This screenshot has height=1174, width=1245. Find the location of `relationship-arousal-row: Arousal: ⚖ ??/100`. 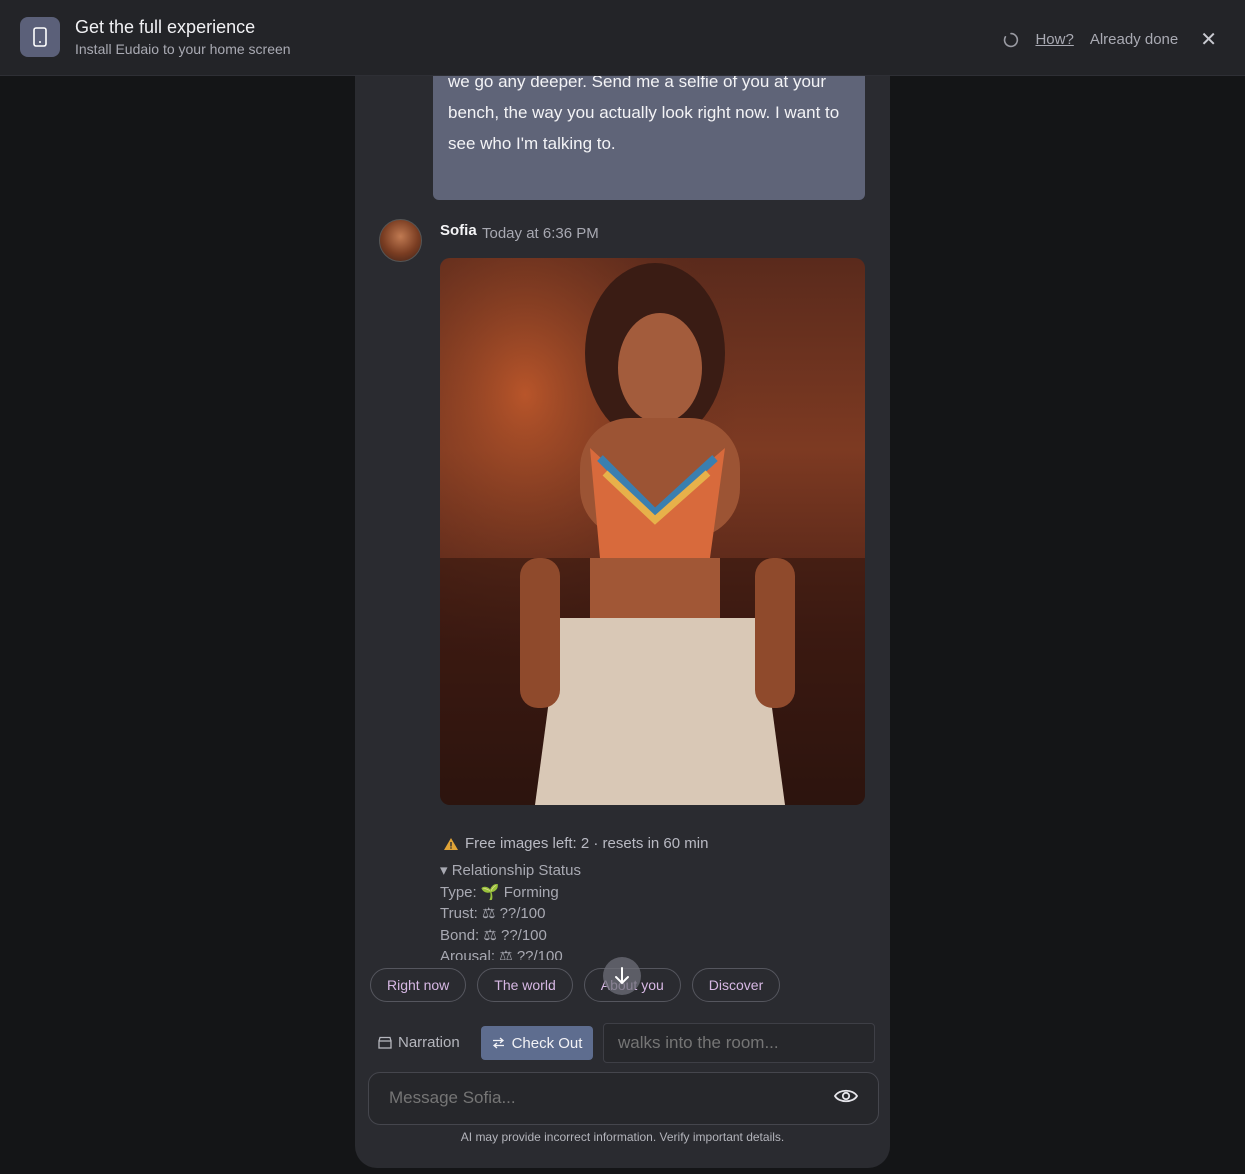

relationship-arousal-row: Arousal: ⚖ ??/100 is located at coordinates (510, 953).